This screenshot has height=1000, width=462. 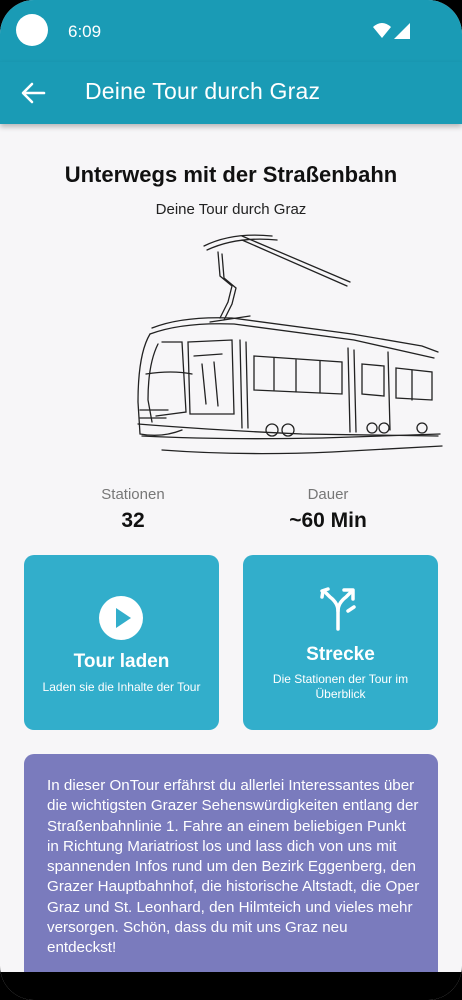 I want to click on page-heading: Unterwegs mit der Straßenbahn, so click(x=231, y=174).